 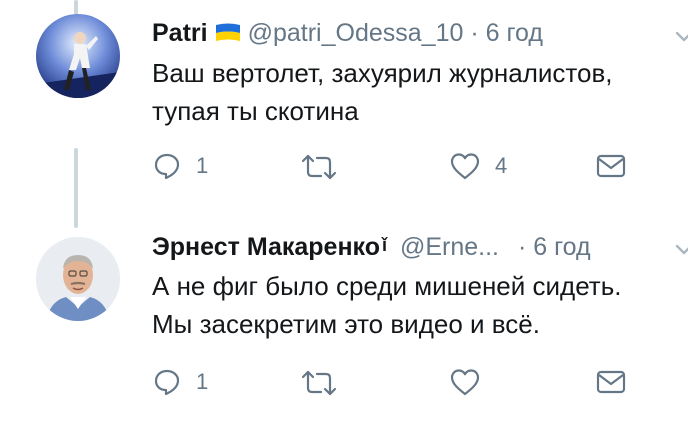 What do you see at coordinates (255, 111) in the screenshot?
I see `tweet-text-line: тупая ты скотина` at bounding box center [255, 111].